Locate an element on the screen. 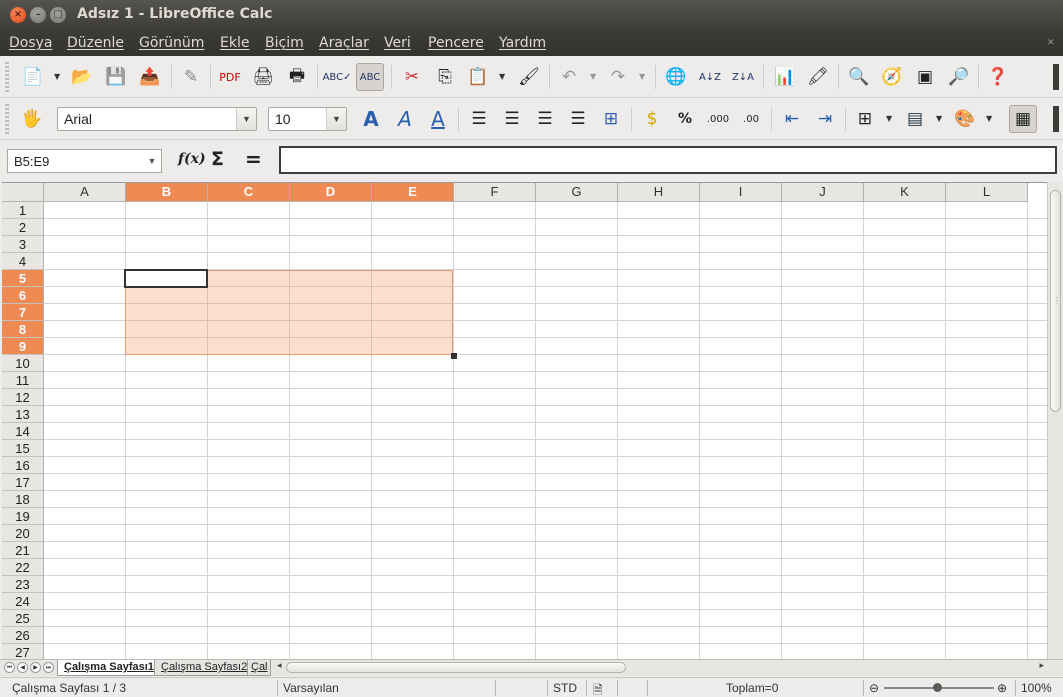 Image resolution: width=1063 pixels, height=697 pixels. sheet-tab-3: Çal is located at coordinates (259, 668).